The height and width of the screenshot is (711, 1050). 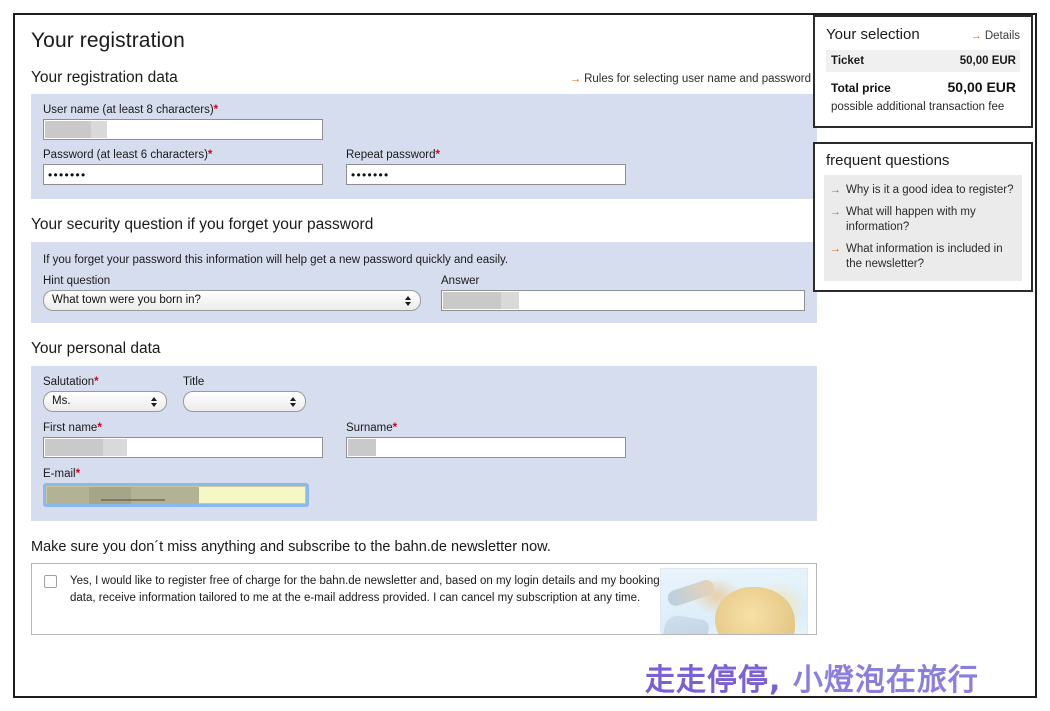 I want to click on ticket-row: Ticket 50,00 EUR, so click(x=923, y=61).